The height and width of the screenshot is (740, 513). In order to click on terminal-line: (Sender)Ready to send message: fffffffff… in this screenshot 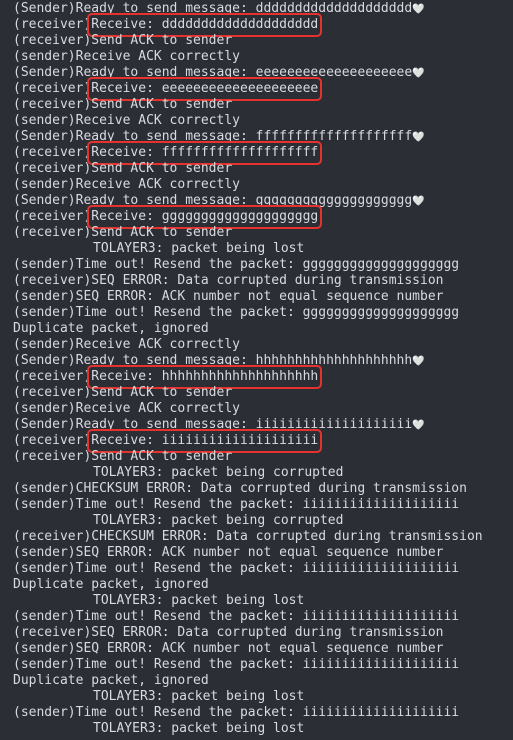, I will do `click(256, 137)`.